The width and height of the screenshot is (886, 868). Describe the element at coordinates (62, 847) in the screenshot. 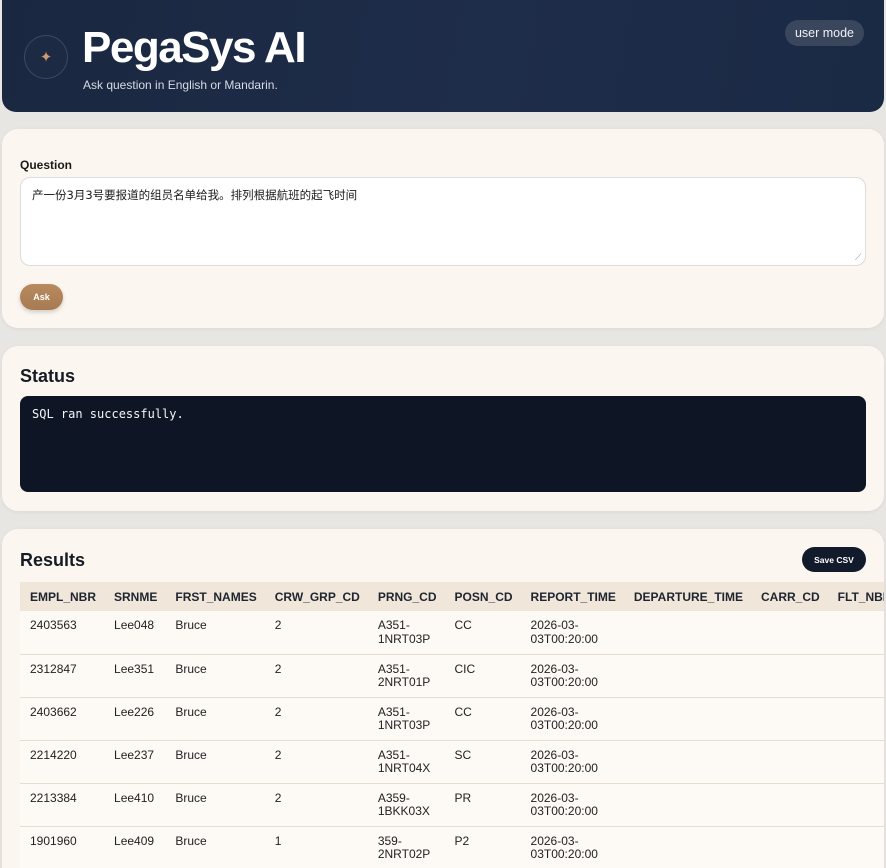

I see `table-cell: 1901960` at that location.